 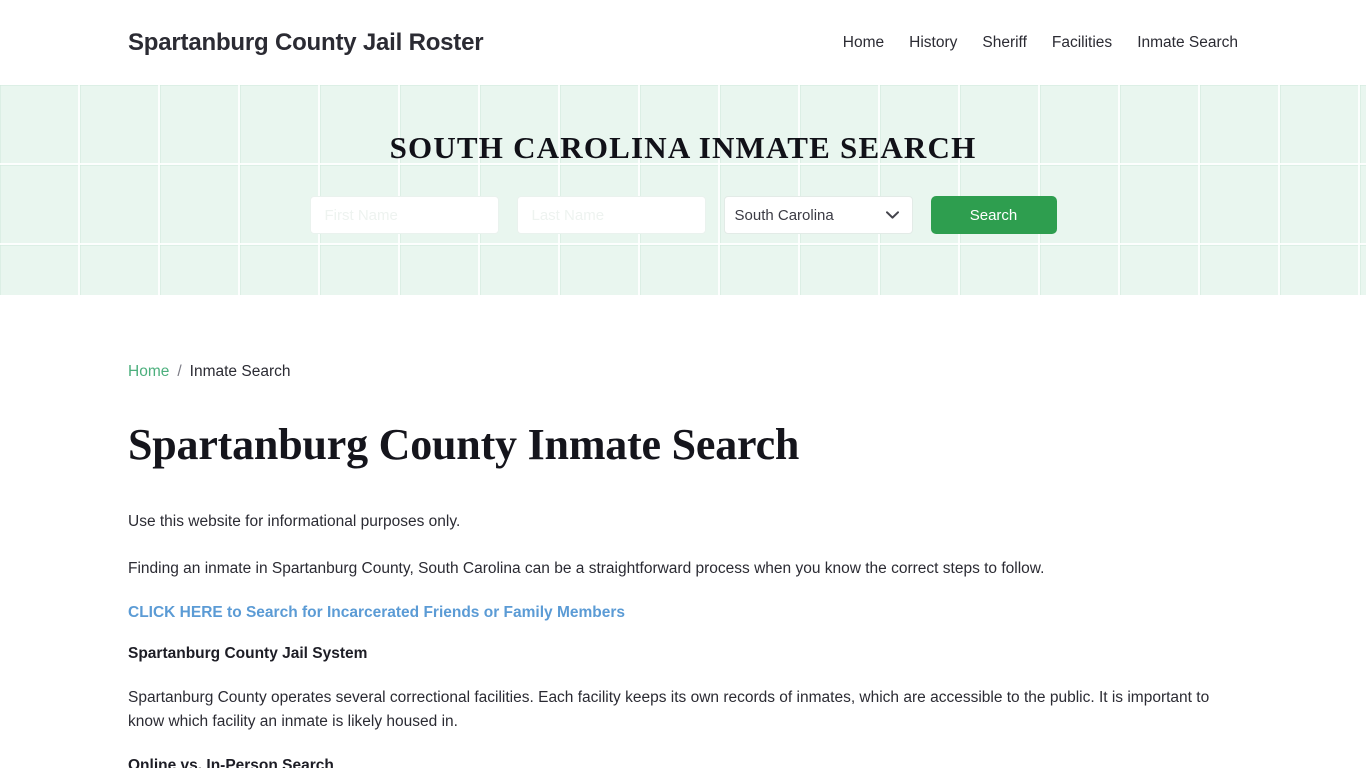 I want to click on nav-item-inmate-search: Inmate Search, so click(x=1187, y=43).